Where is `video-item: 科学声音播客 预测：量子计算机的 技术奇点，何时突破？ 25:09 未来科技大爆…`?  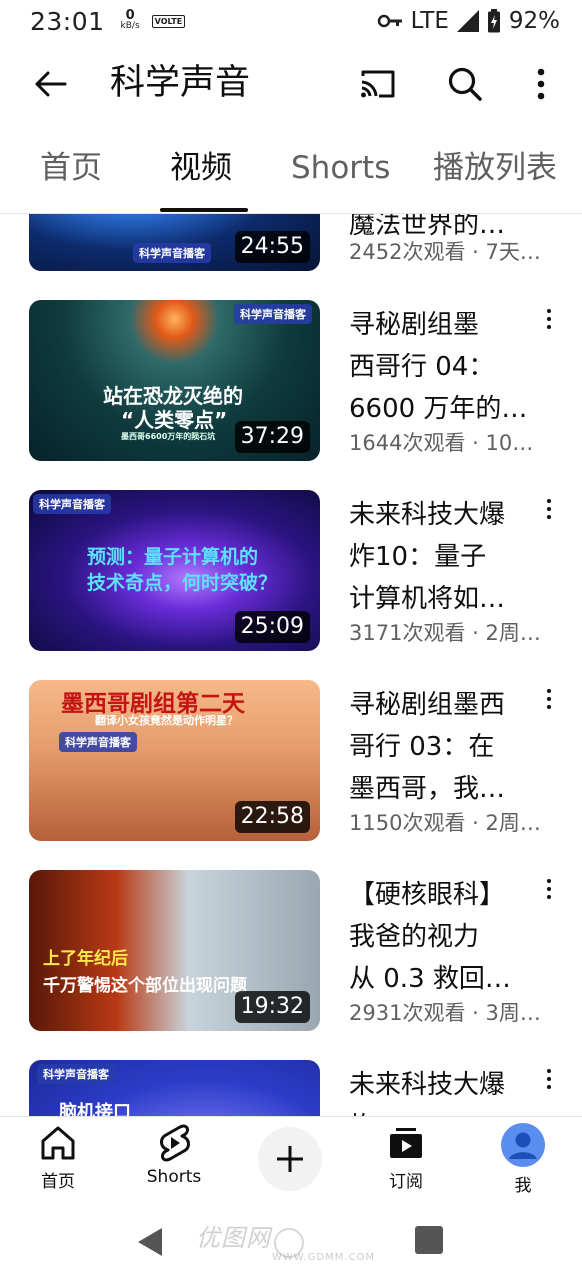
video-item: 科学声音播客 预测：量子计算机的 技术奇点，何时突破？ 25:09 未来科技大爆… is located at coordinates (291, 575).